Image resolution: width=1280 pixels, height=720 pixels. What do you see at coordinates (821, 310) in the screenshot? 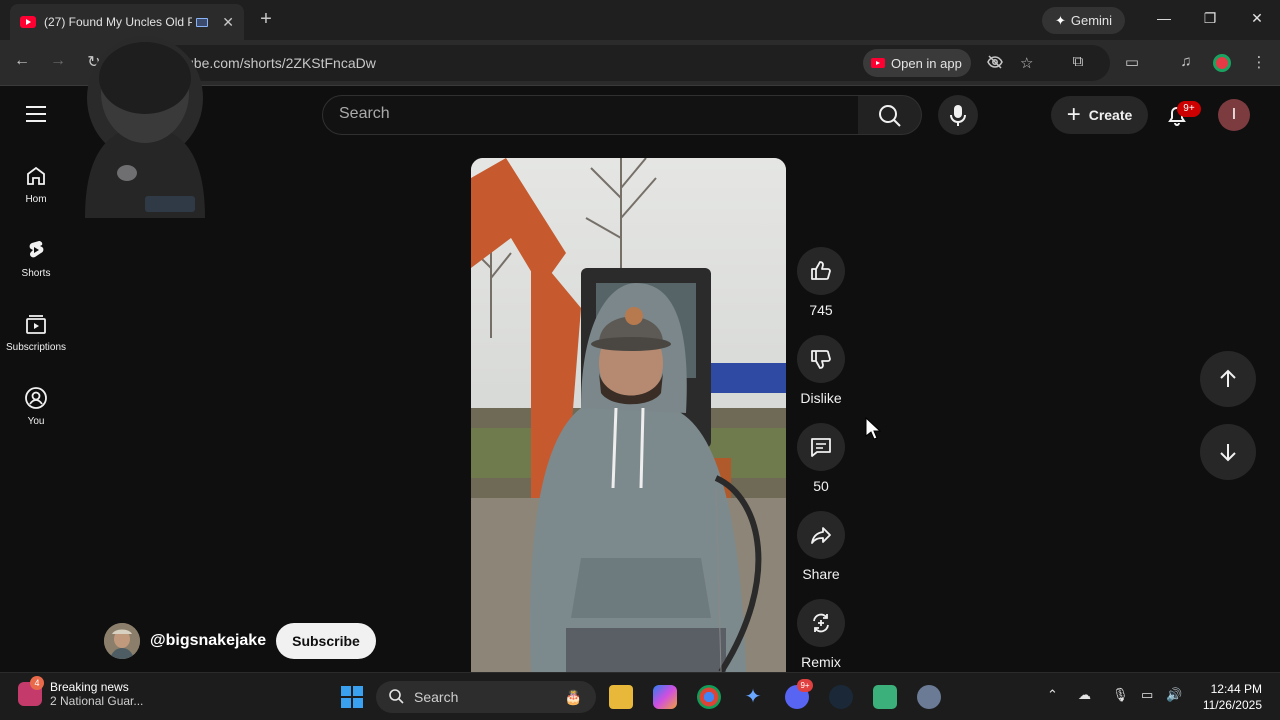
I see `like-count: 745` at bounding box center [821, 310].